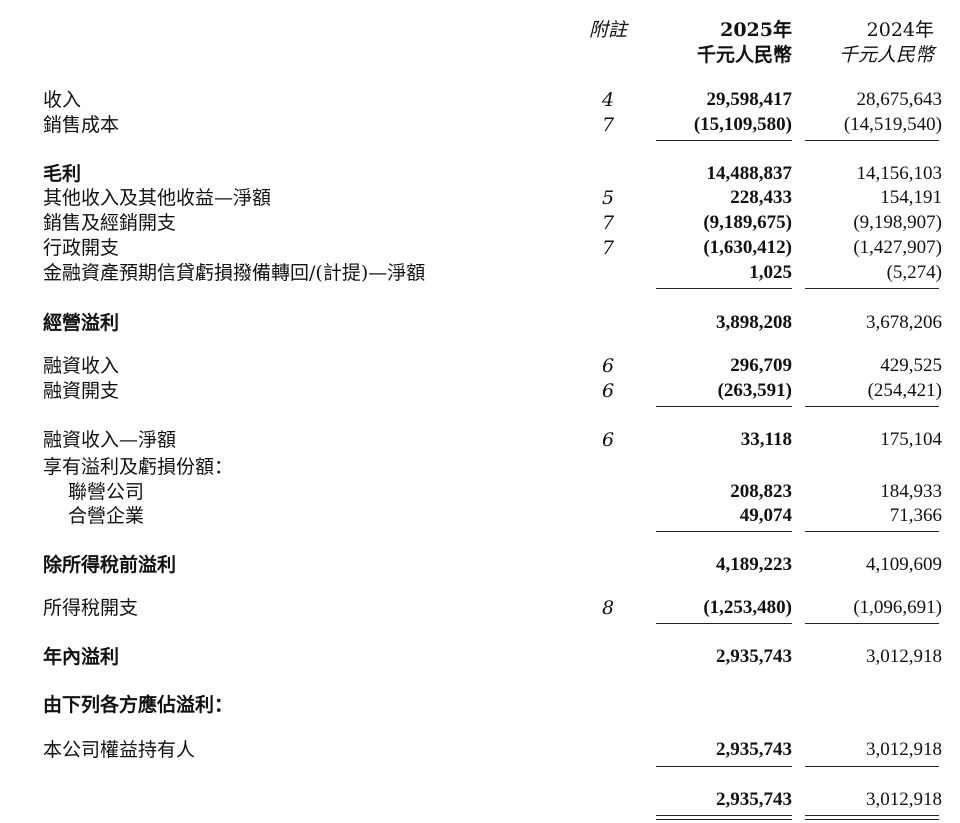 Image resolution: width=960 pixels, height=823 pixels. Describe the element at coordinates (81, 125) in the screenshot. I see `row-label-cost-of-sales: 銷售成本` at that location.